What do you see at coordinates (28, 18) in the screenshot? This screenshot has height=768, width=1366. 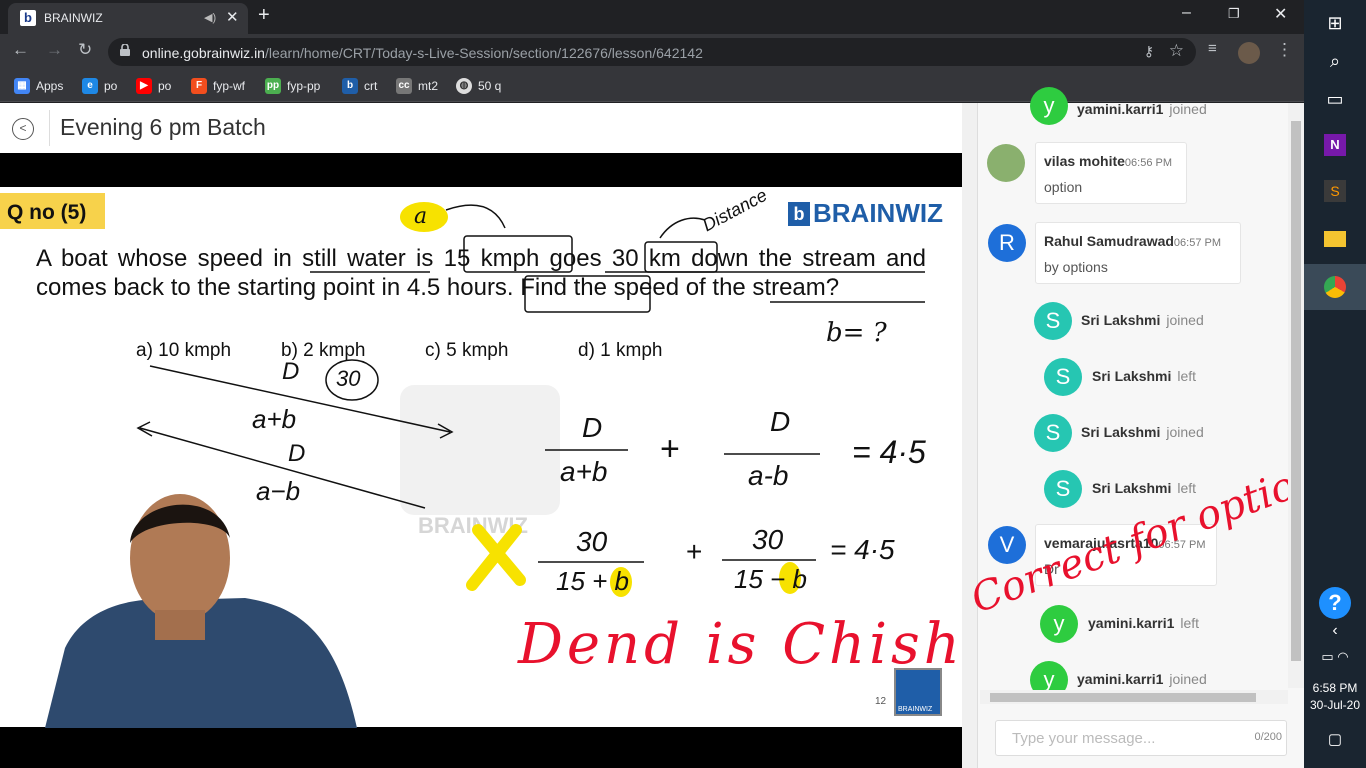 I see `brainwiz-favicon-icon: b` at bounding box center [28, 18].